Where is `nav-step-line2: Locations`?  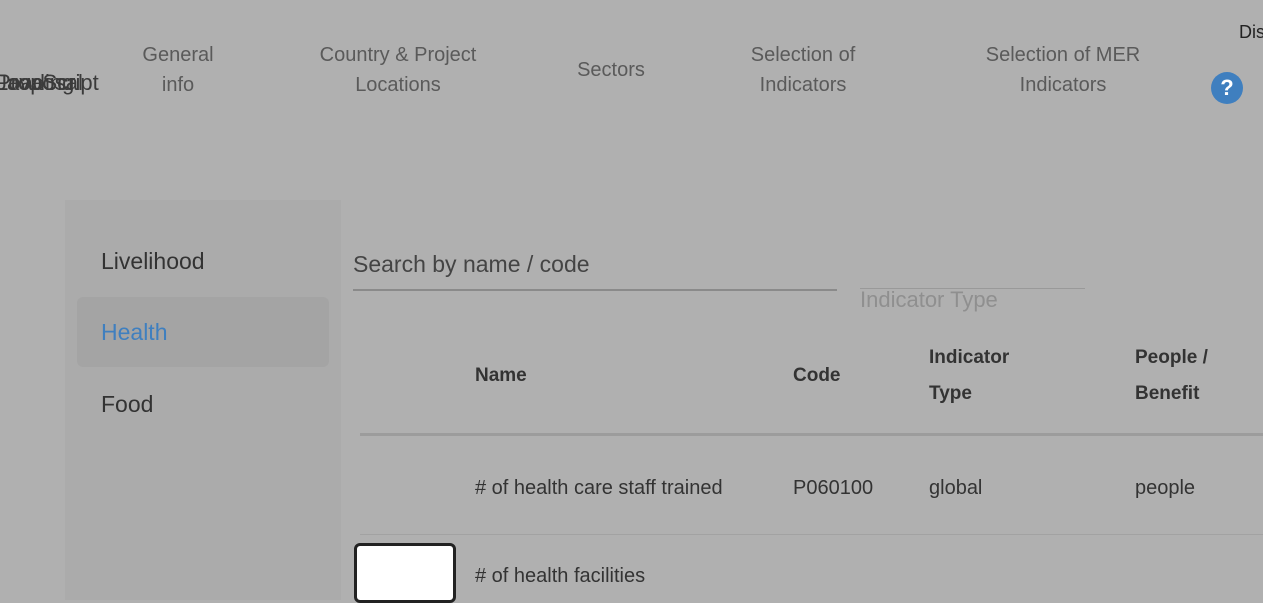 nav-step-line2: Locations is located at coordinates (398, 85).